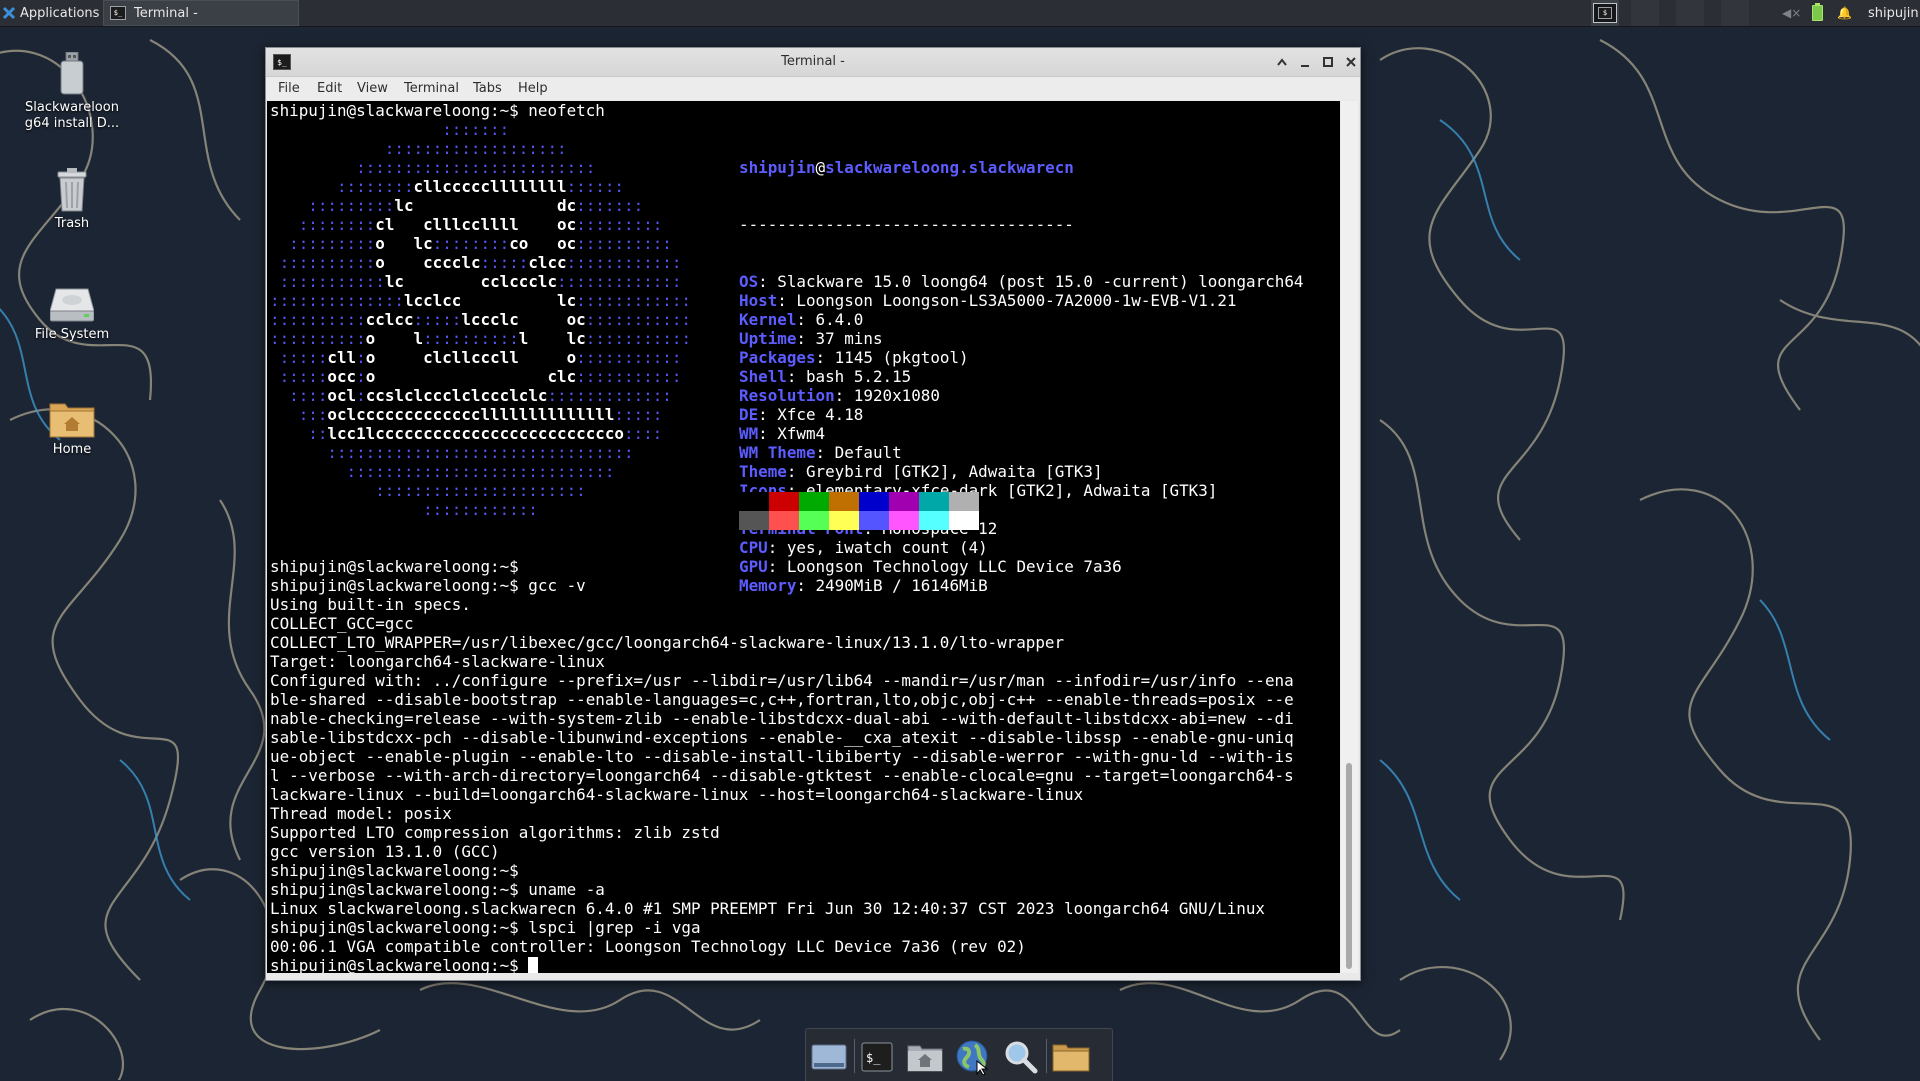  What do you see at coordinates (753, 547) in the screenshot?
I see `neofetch-field-key: CPU` at bounding box center [753, 547].